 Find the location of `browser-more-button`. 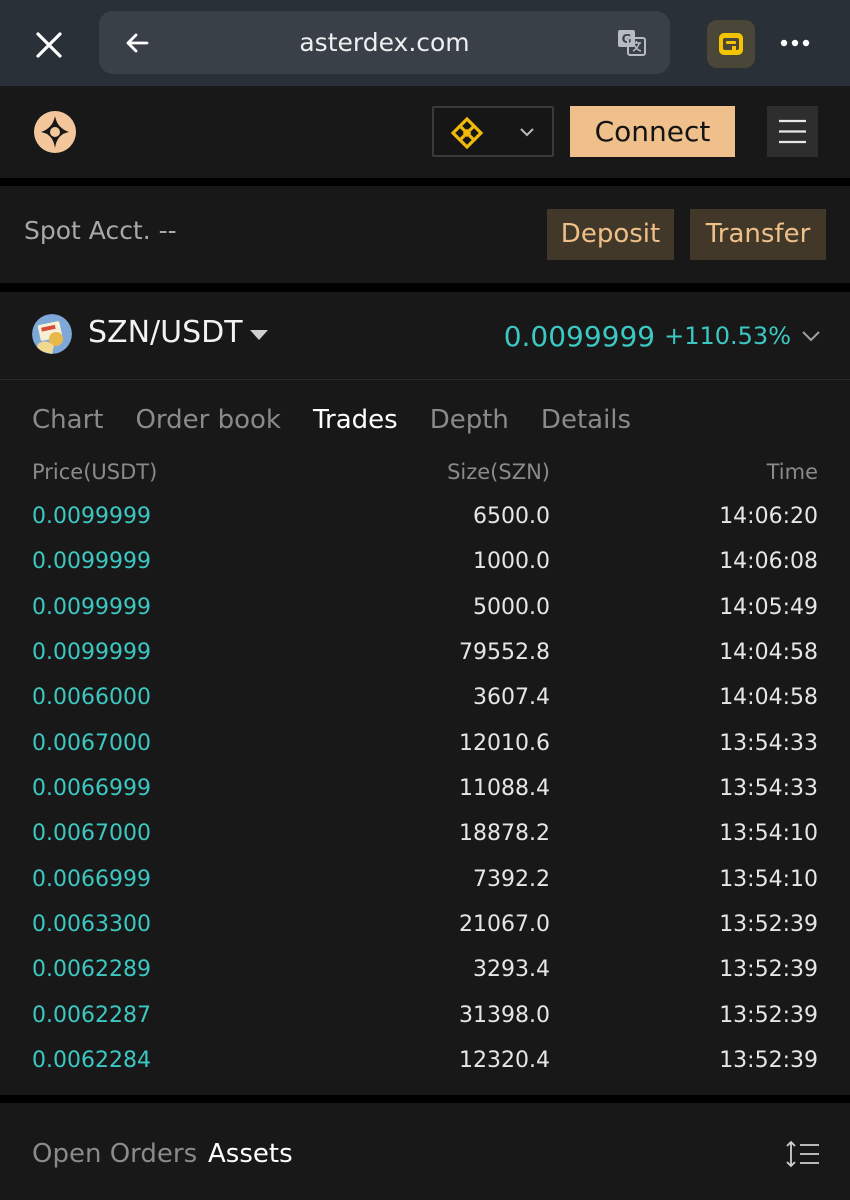

browser-more-button is located at coordinates (795, 43).